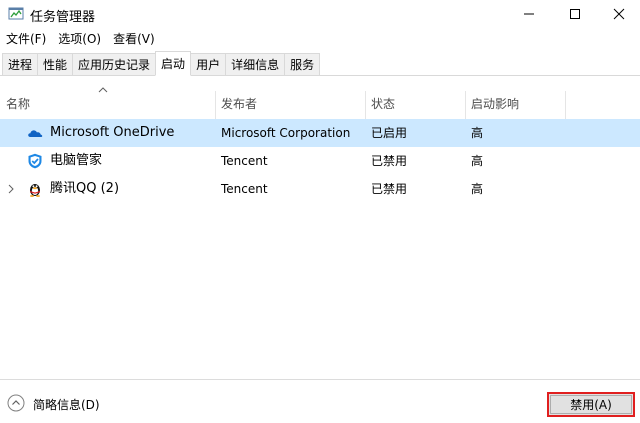 This screenshot has height=423, width=640. Describe the element at coordinates (255, 64) in the screenshot. I see `tab-details: 详细信息` at that location.